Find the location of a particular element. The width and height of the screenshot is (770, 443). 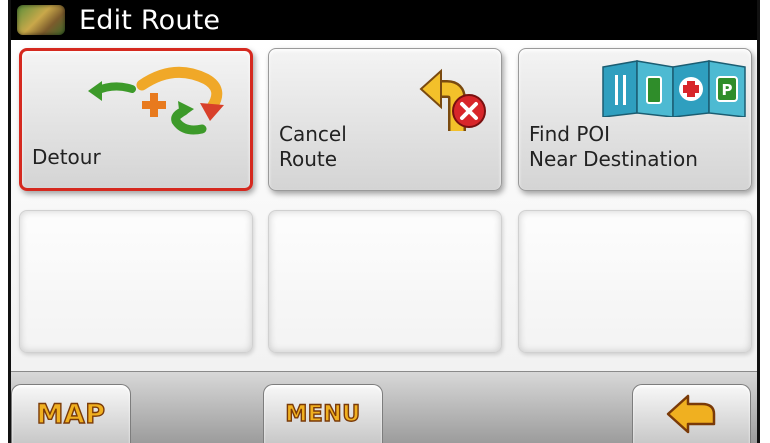

menu-button-label: MENU is located at coordinates (323, 414).